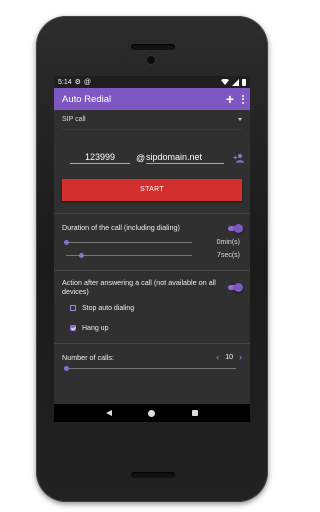  I want to click on calls-value: 10, so click(229, 357).